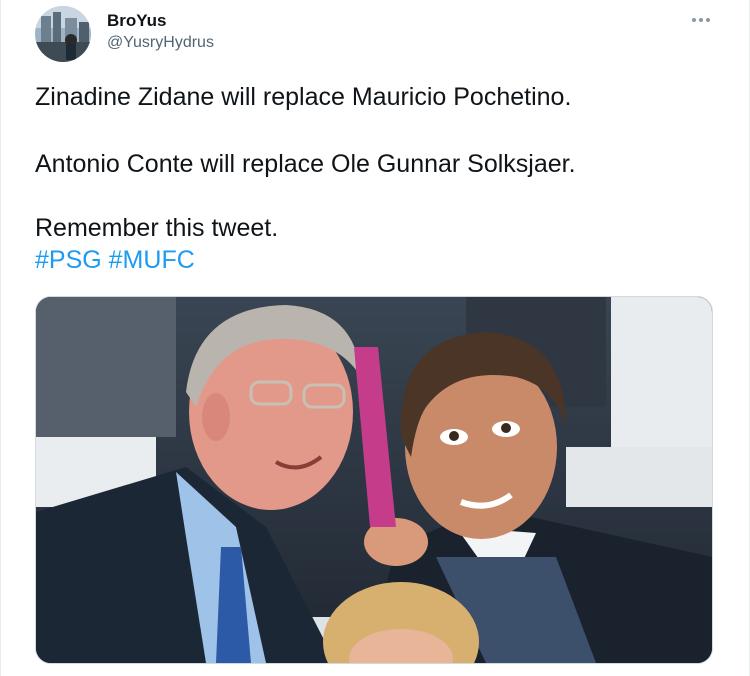 This screenshot has width=750, height=676. What do you see at coordinates (160, 43) in the screenshot?
I see `user-handle: @YusryHydrus` at bounding box center [160, 43].